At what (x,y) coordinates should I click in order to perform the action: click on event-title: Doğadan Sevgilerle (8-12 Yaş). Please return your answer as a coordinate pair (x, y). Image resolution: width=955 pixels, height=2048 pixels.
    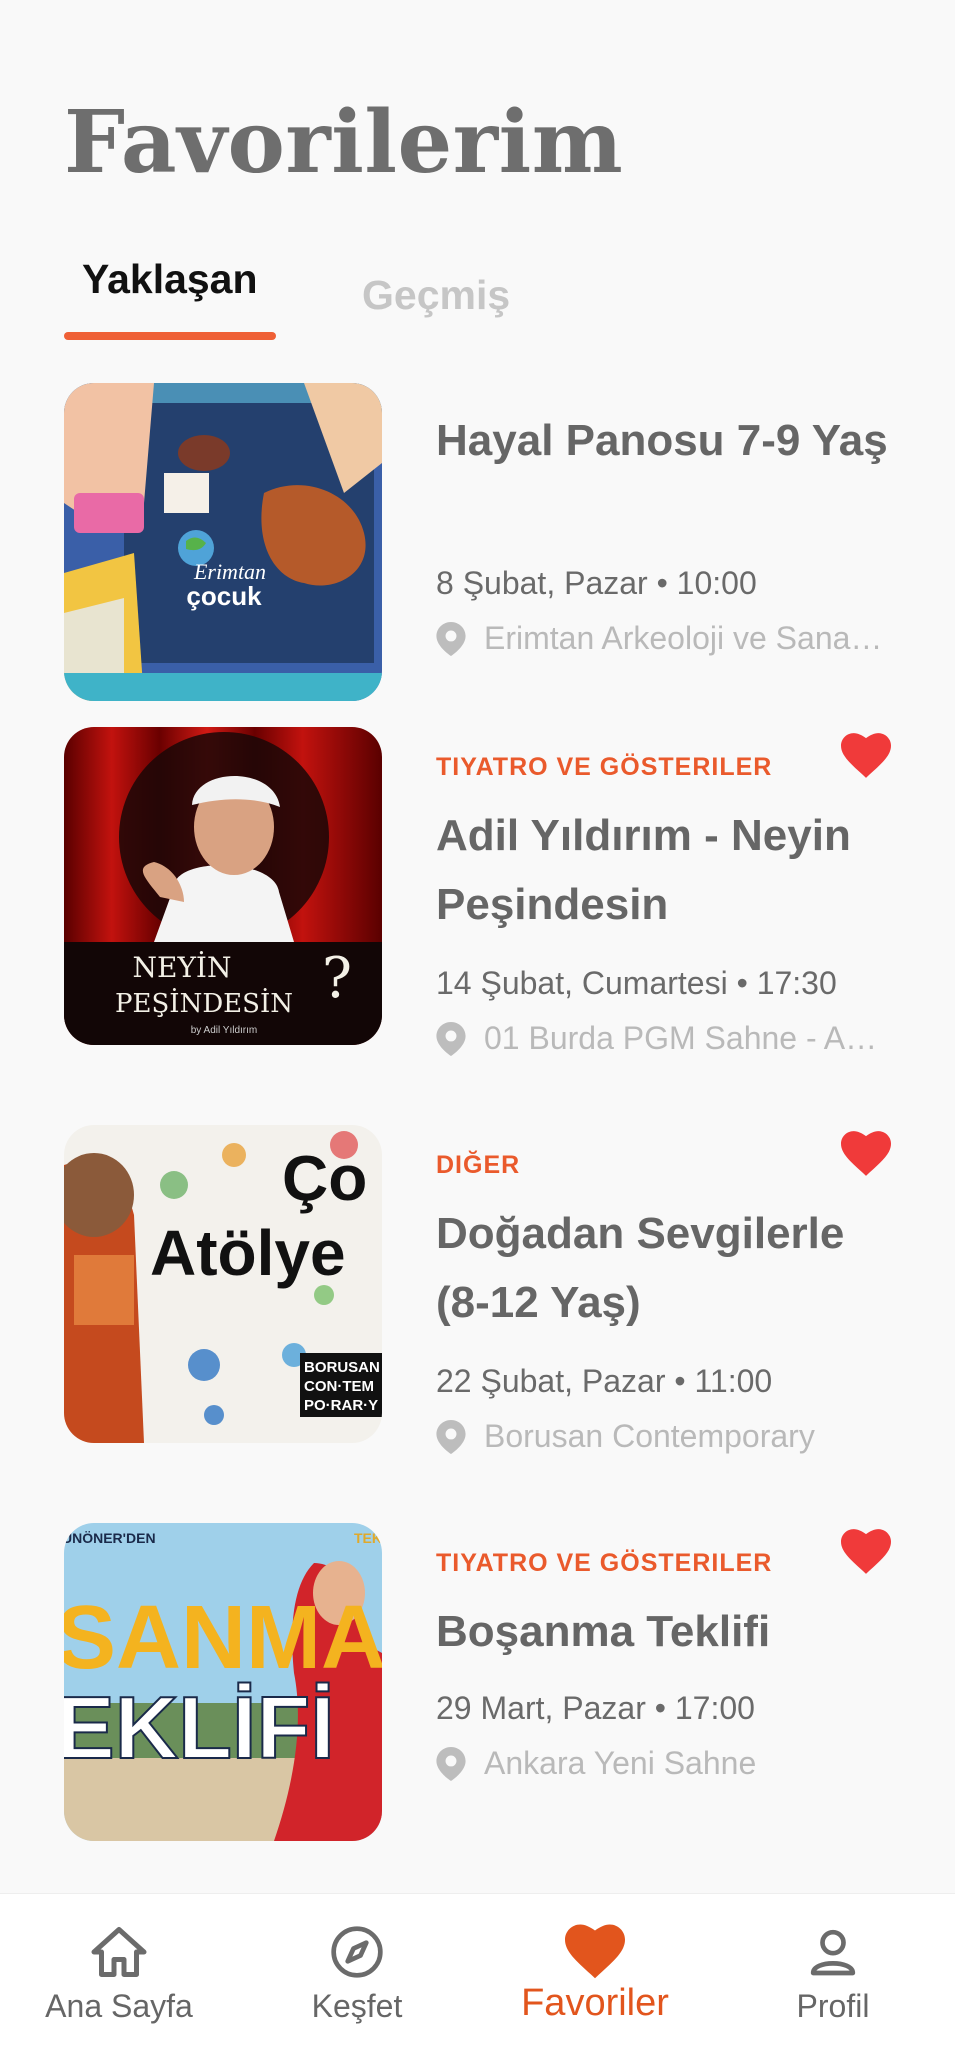
    Looking at the image, I should click on (640, 1268).